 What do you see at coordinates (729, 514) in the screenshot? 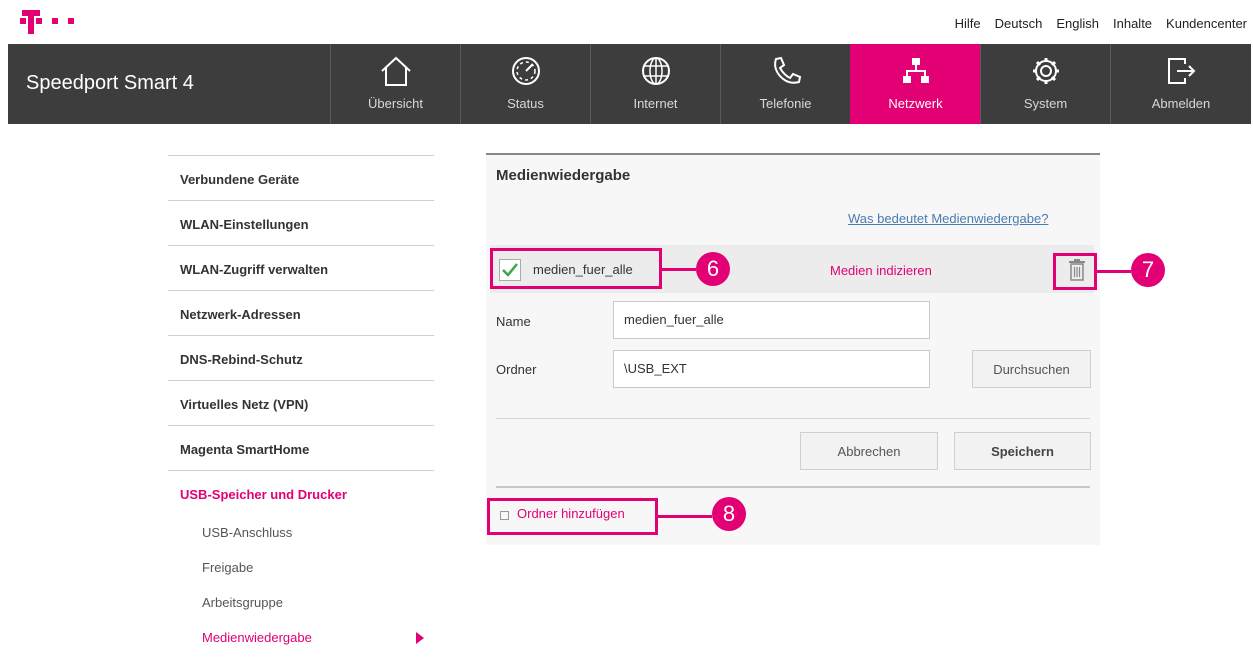
I see `callout-badge-8: 8` at bounding box center [729, 514].